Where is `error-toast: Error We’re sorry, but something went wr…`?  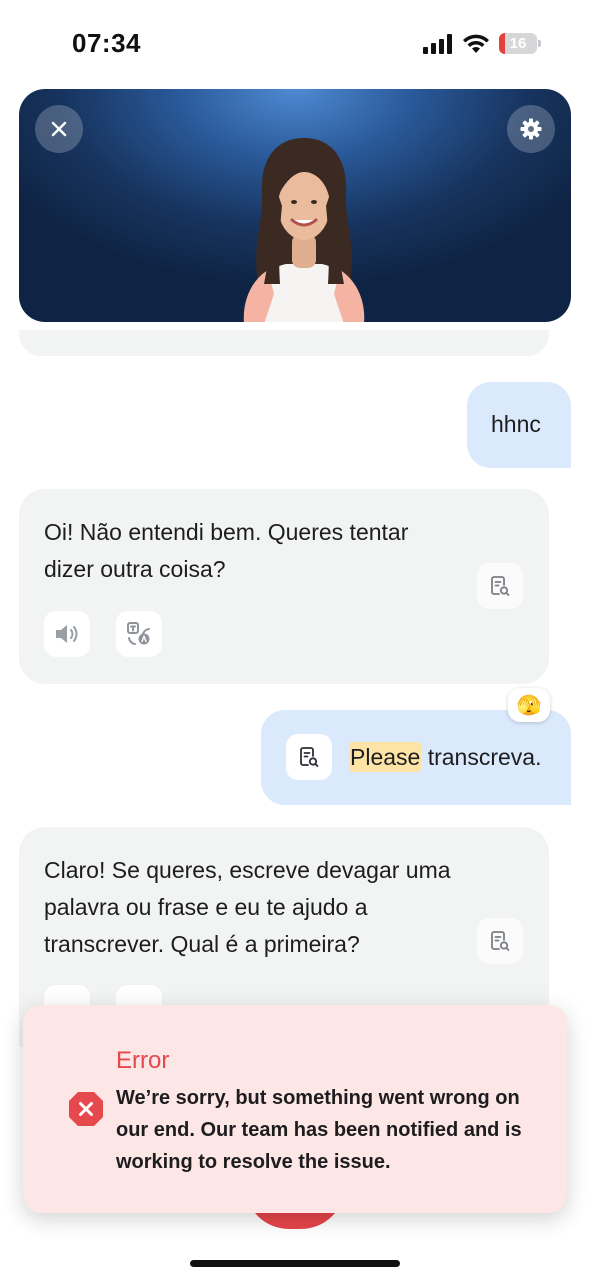
error-toast: Error We’re sorry, but something went wr… is located at coordinates (295, 1109).